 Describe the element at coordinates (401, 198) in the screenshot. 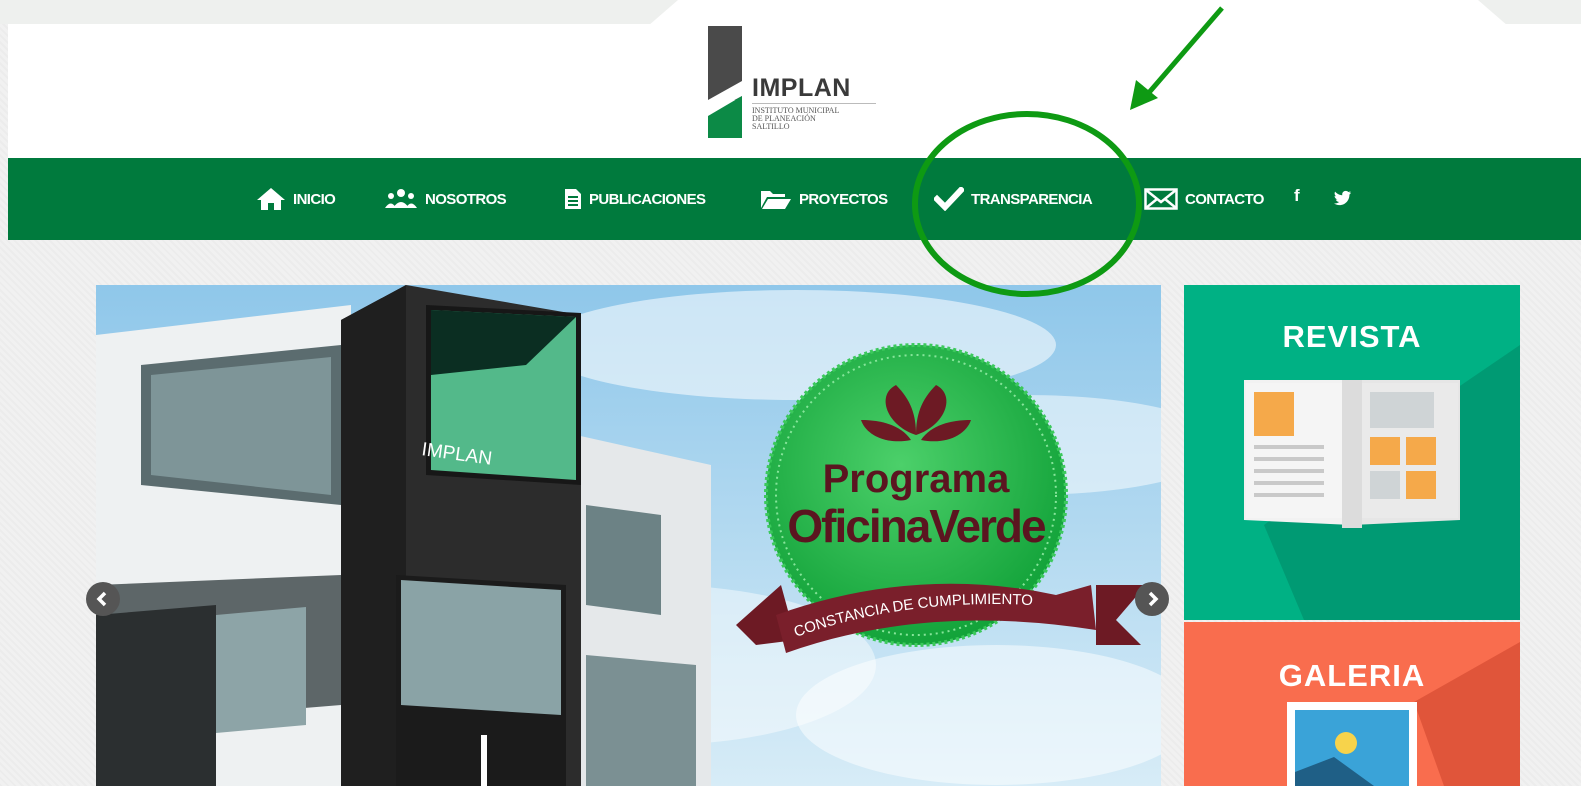

I see `users-icon` at that location.